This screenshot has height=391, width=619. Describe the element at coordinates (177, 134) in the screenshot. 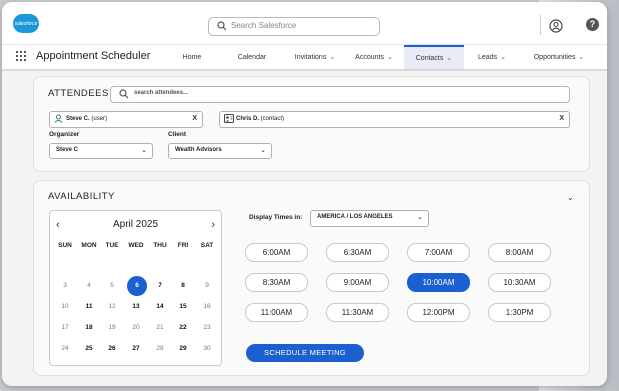

I see `client-label: Client` at that location.